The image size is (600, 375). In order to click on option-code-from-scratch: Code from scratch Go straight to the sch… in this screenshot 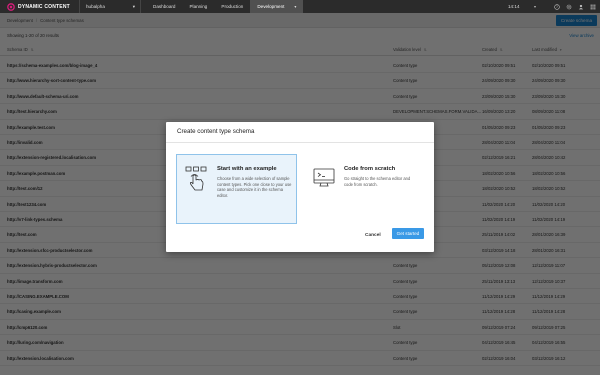, I will do `click(363, 189)`.